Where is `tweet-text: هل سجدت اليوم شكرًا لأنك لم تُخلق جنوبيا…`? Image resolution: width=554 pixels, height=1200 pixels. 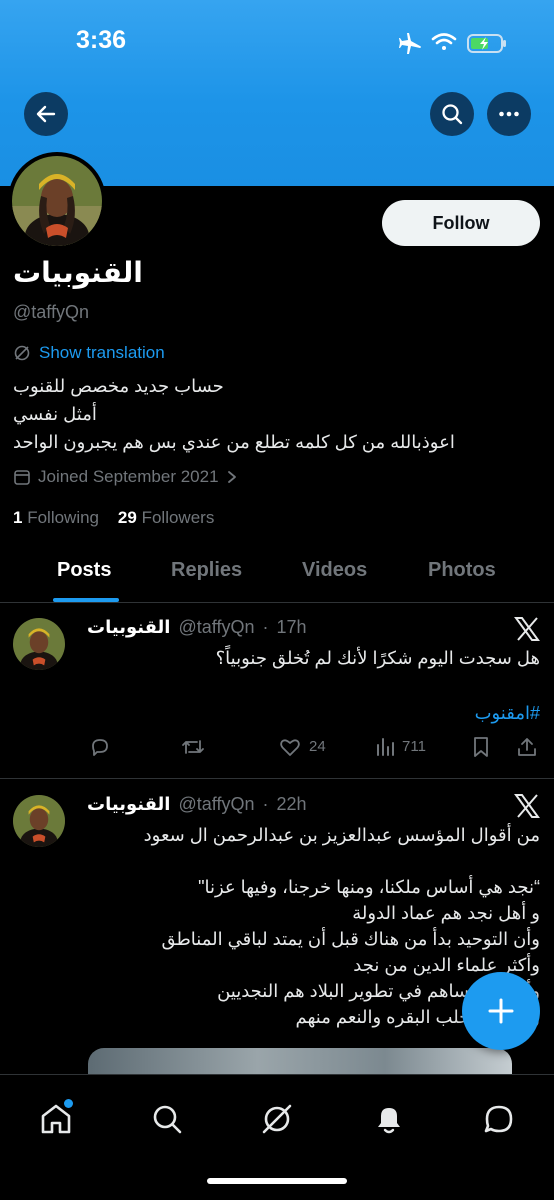 tweet-text: هل سجدت اليوم شكرًا لأنك لم تُخلق جنوبيا… is located at coordinates (377, 658).